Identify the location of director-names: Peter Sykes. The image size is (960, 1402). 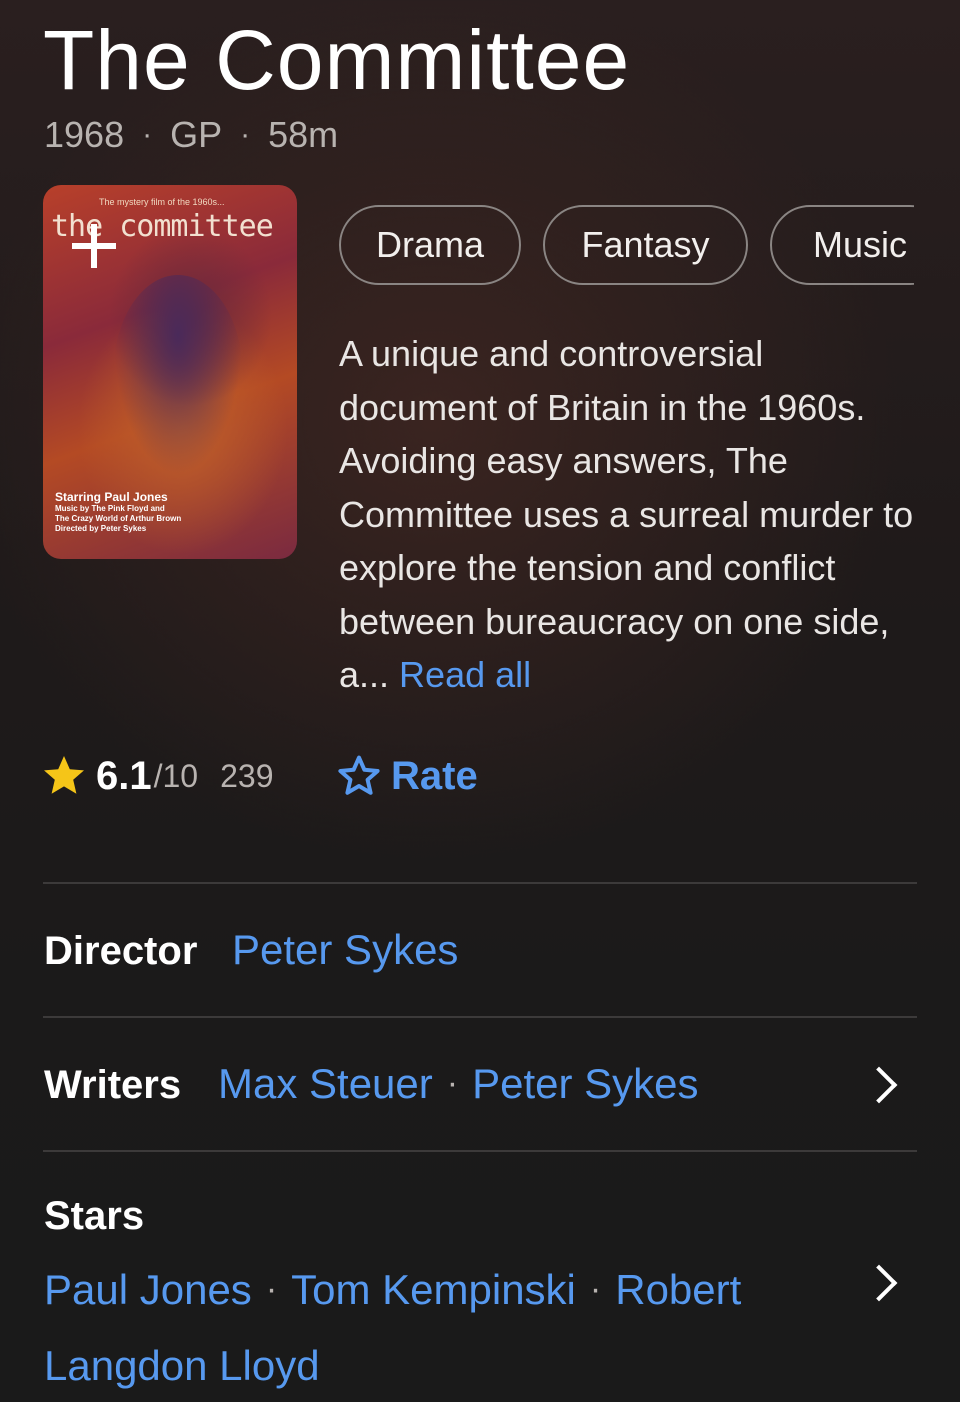
(345, 950).